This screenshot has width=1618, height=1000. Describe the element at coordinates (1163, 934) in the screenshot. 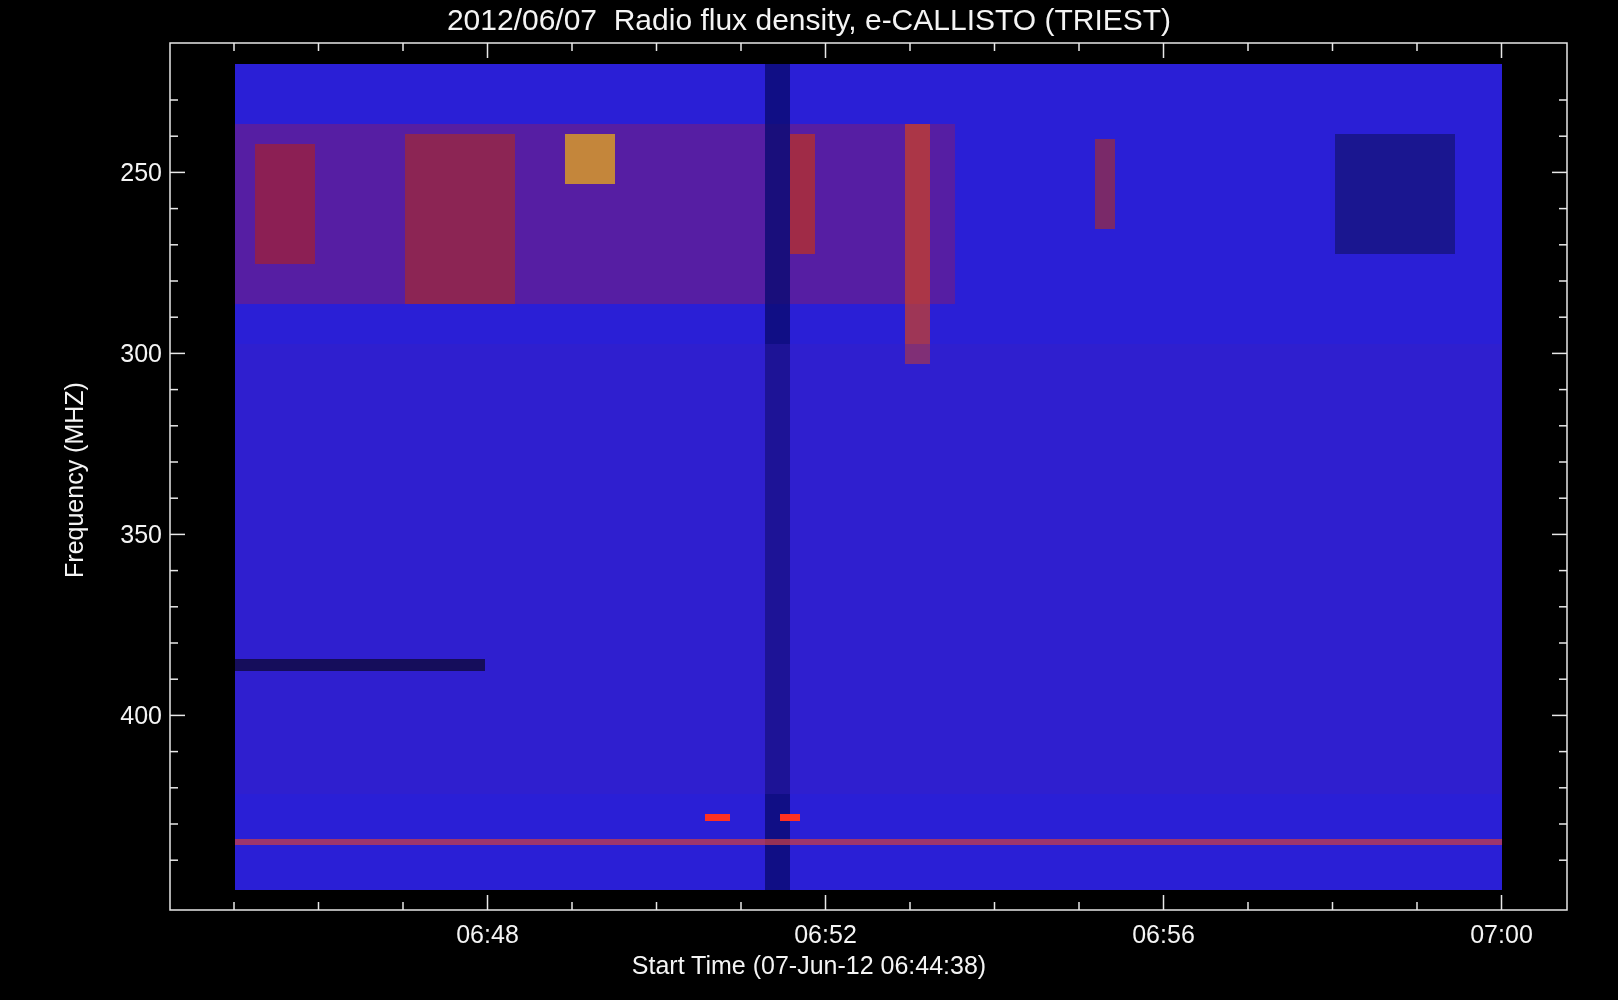

I see `axis-tick-label: 06:56` at that location.